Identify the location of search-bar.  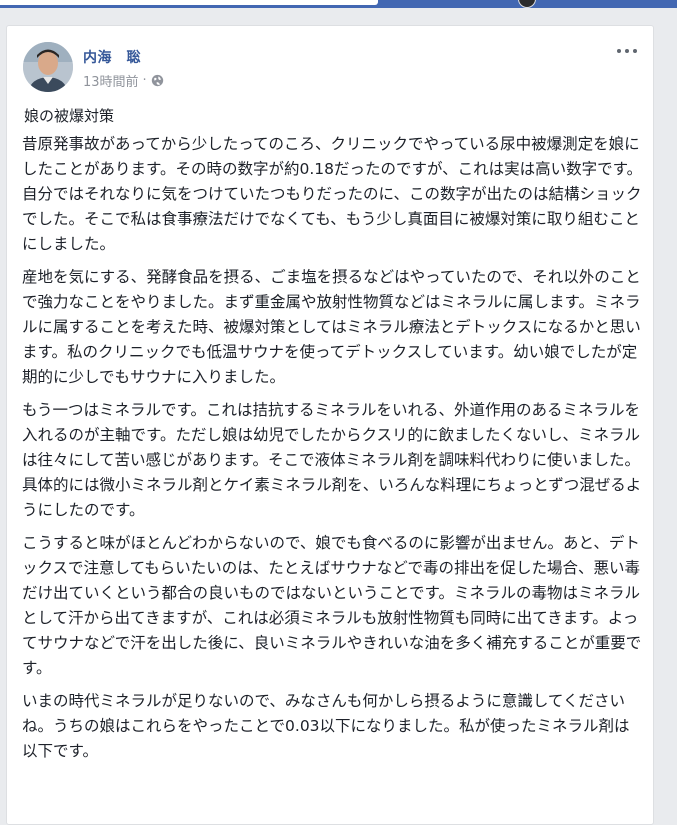
(189, 2).